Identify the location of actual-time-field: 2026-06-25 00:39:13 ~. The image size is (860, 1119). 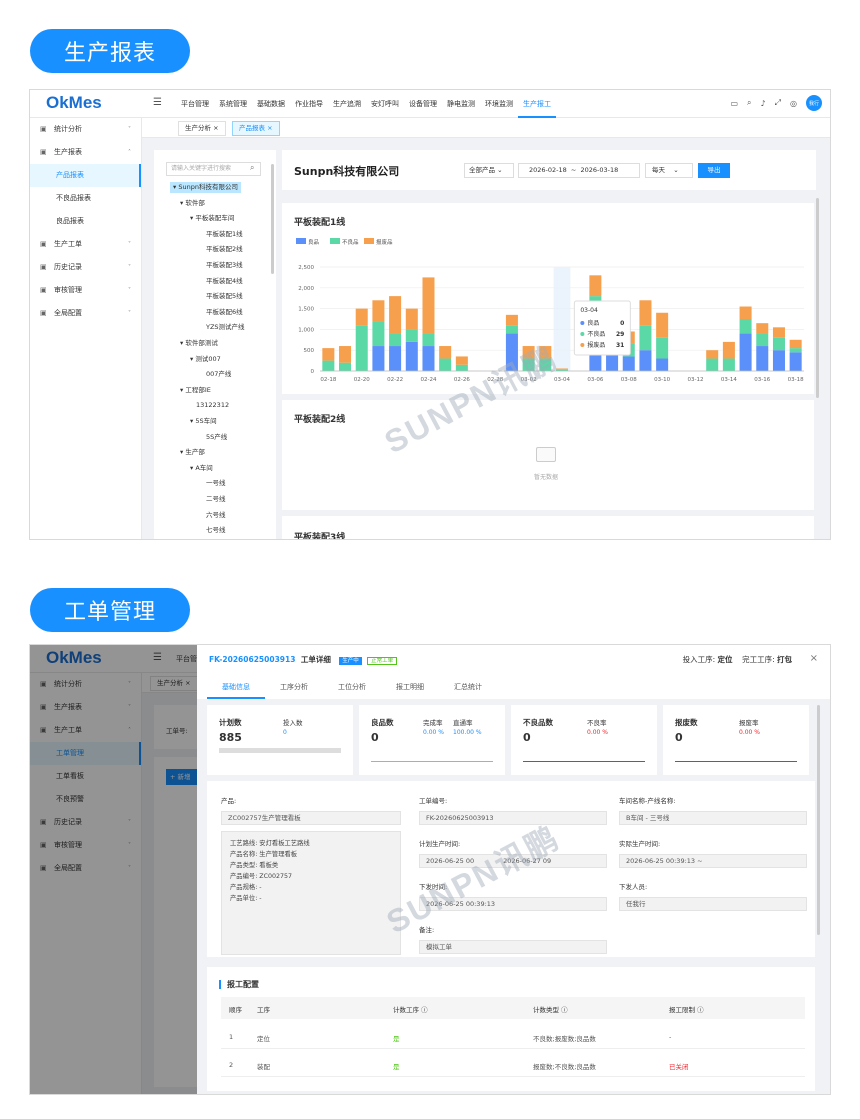
(713, 861).